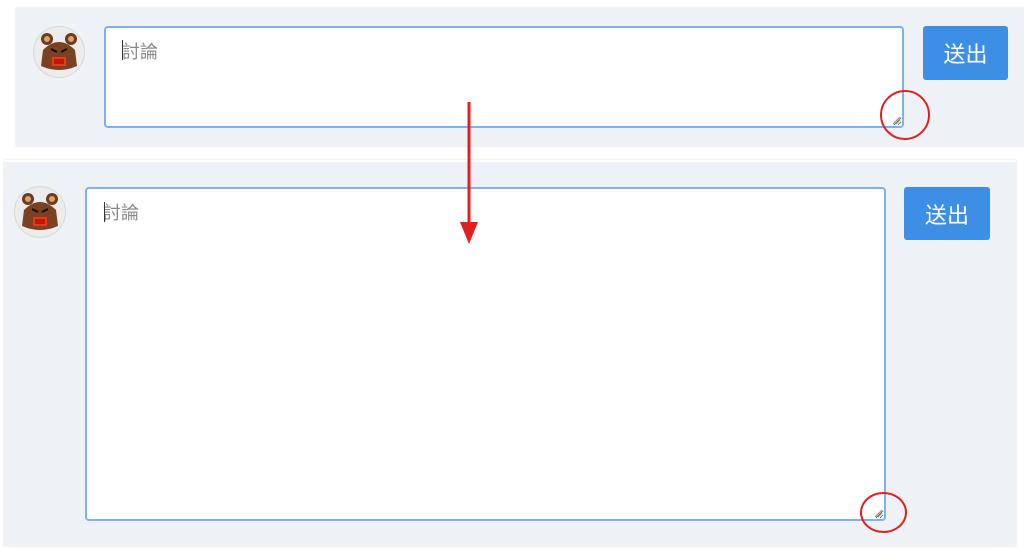 The width and height of the screenshot is (1024, 550). I want to click on discussion-textarea, so click(504, 77).